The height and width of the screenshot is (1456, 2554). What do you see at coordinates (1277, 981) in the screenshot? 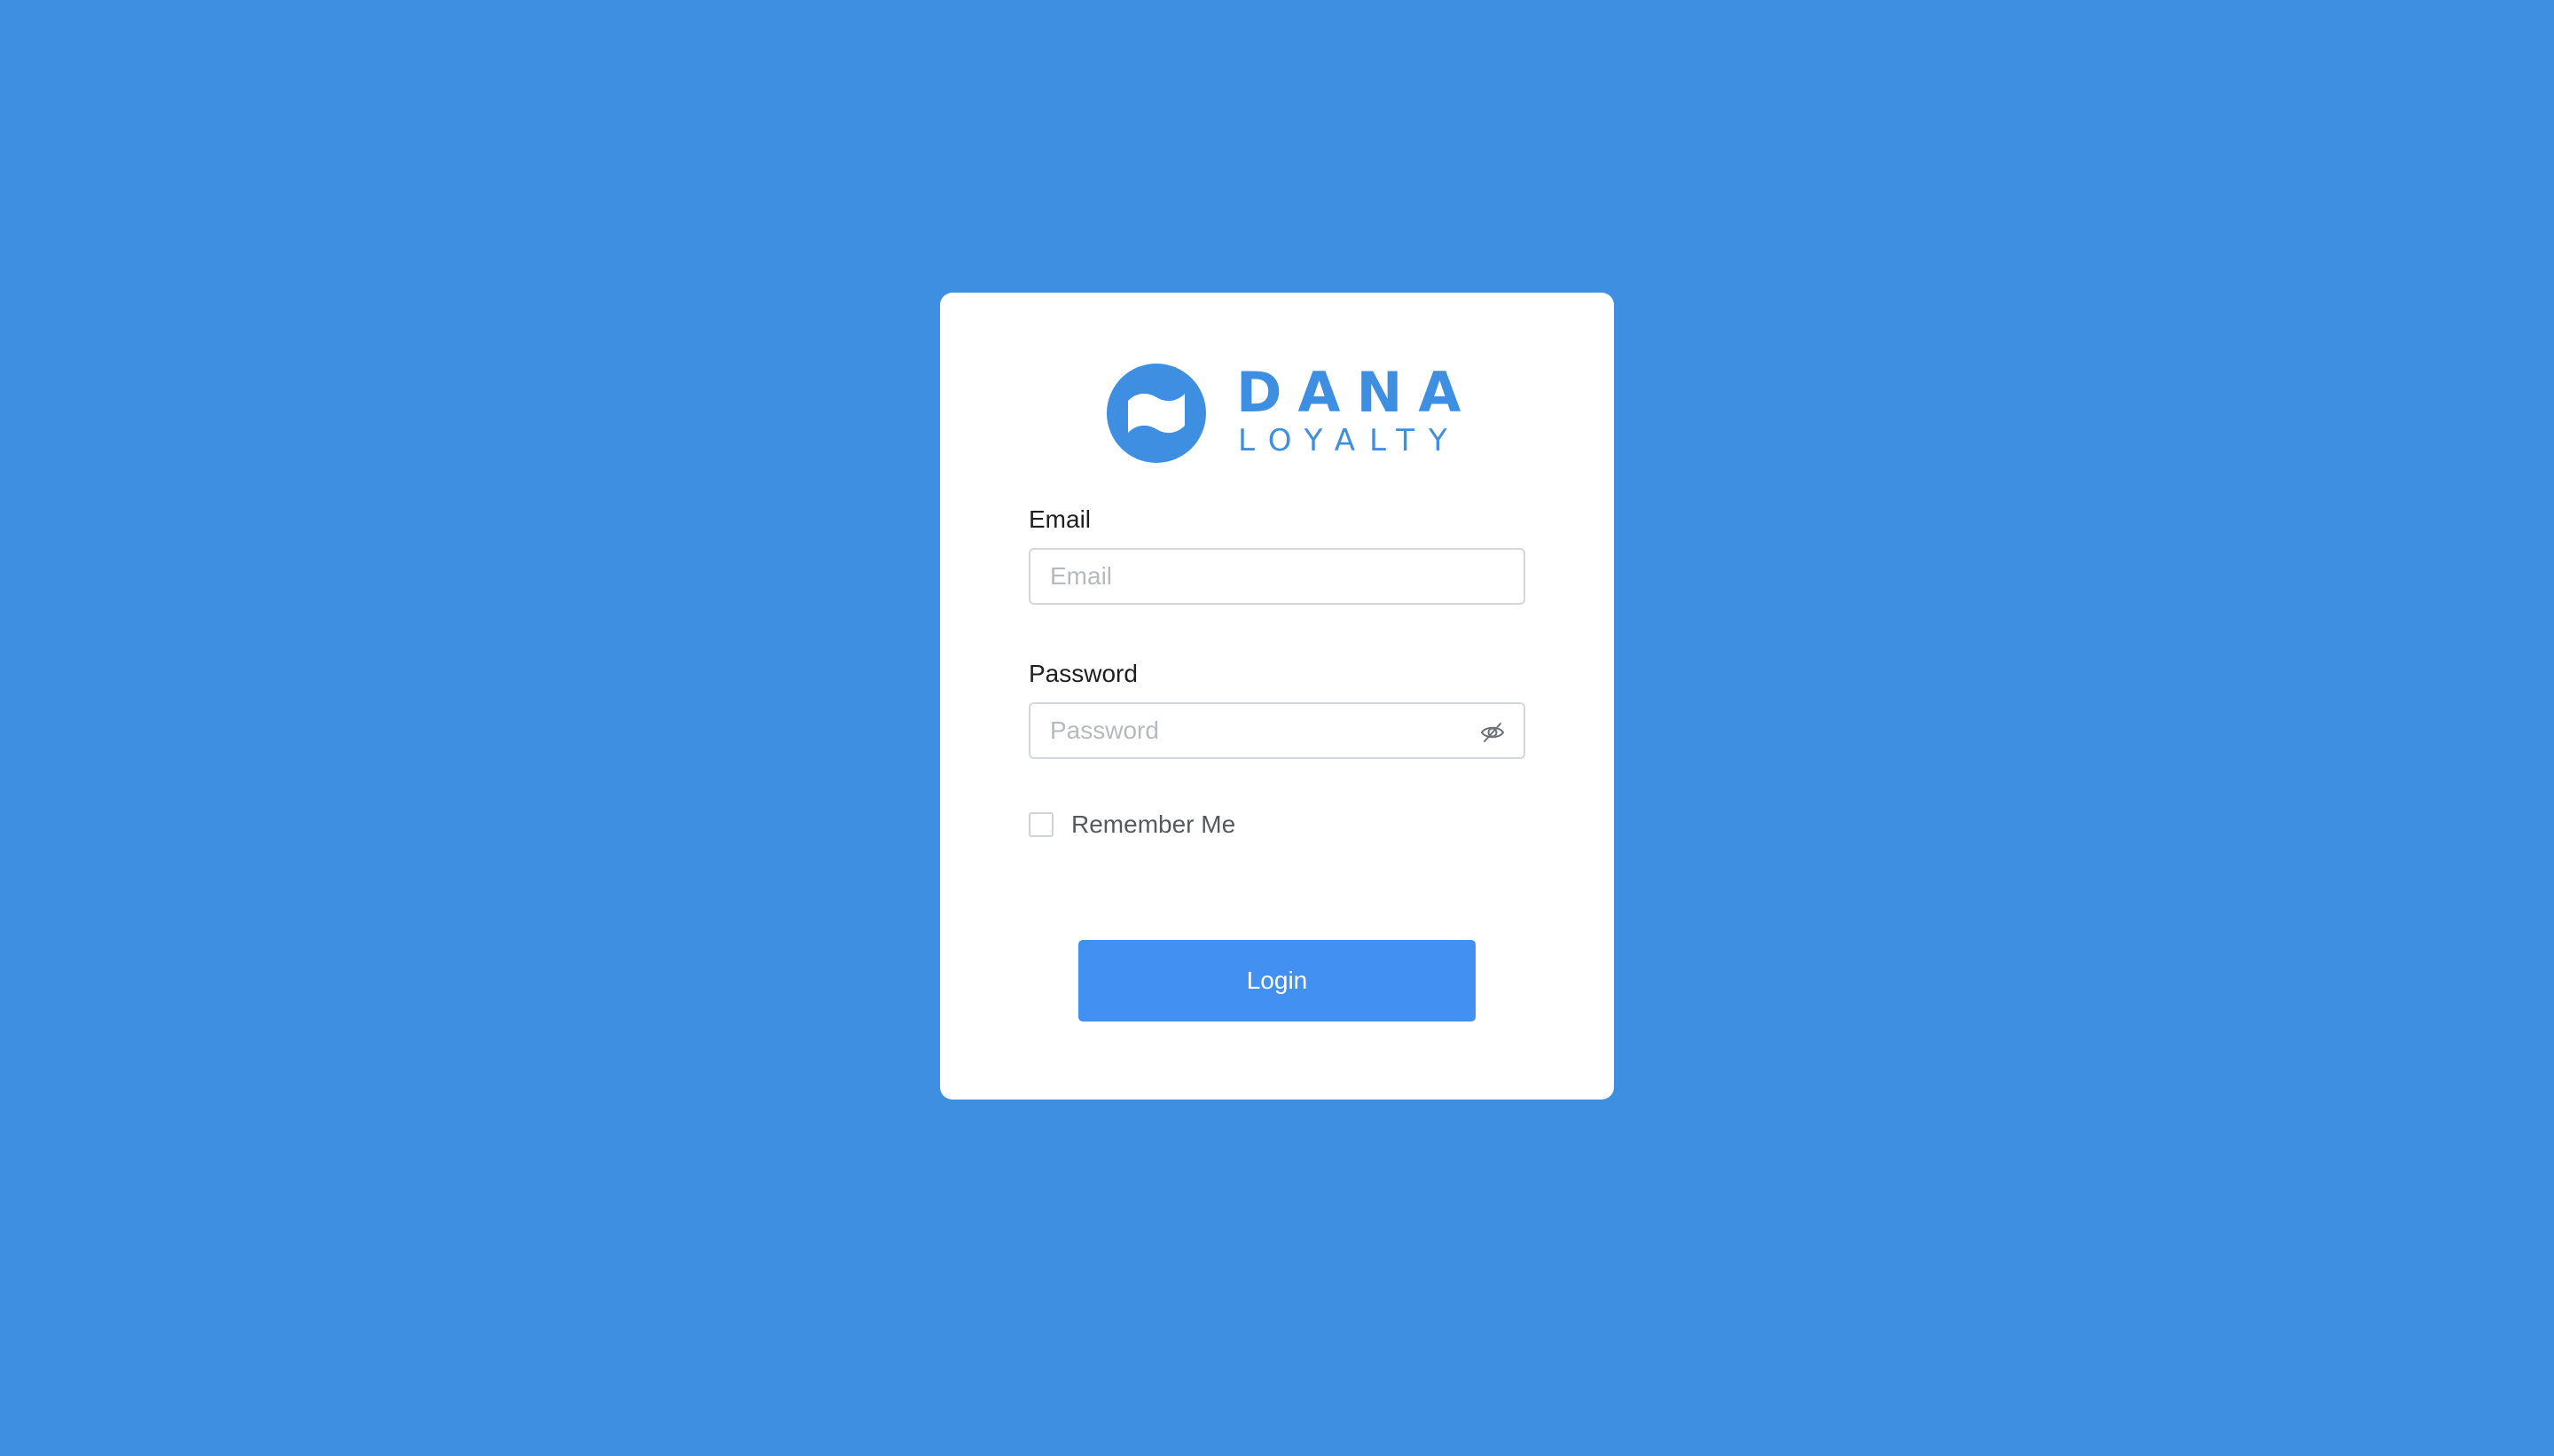
I see `login-button: Login` at bounding box center [1277, 981].